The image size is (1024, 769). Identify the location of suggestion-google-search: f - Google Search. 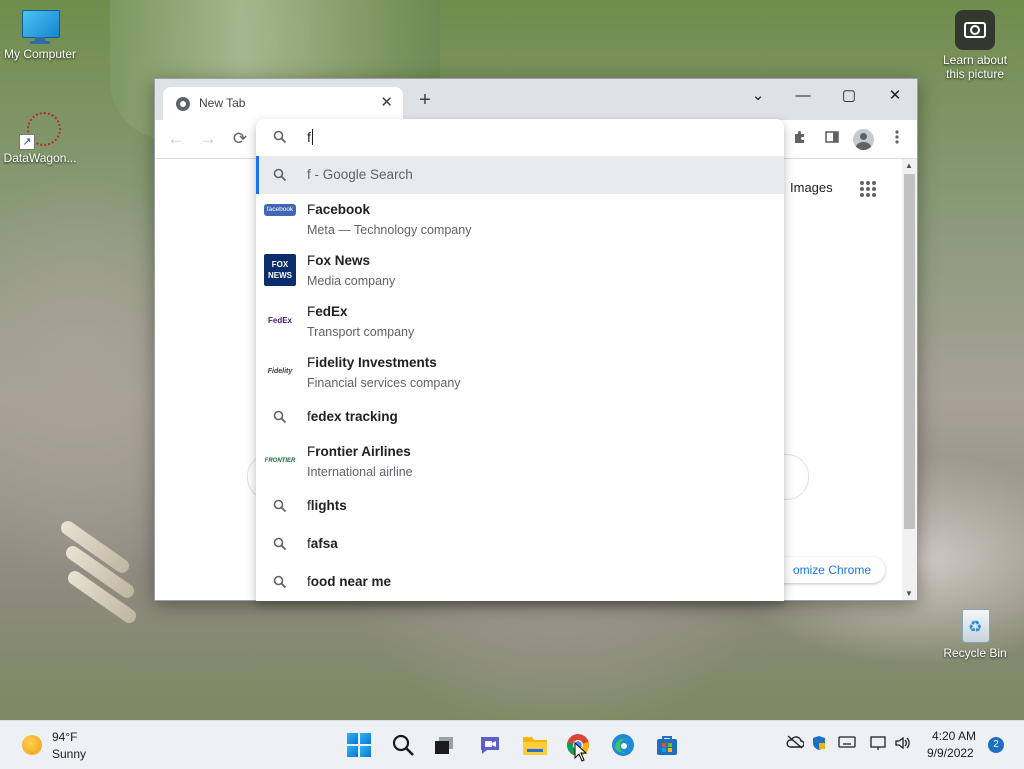
(520, 175).